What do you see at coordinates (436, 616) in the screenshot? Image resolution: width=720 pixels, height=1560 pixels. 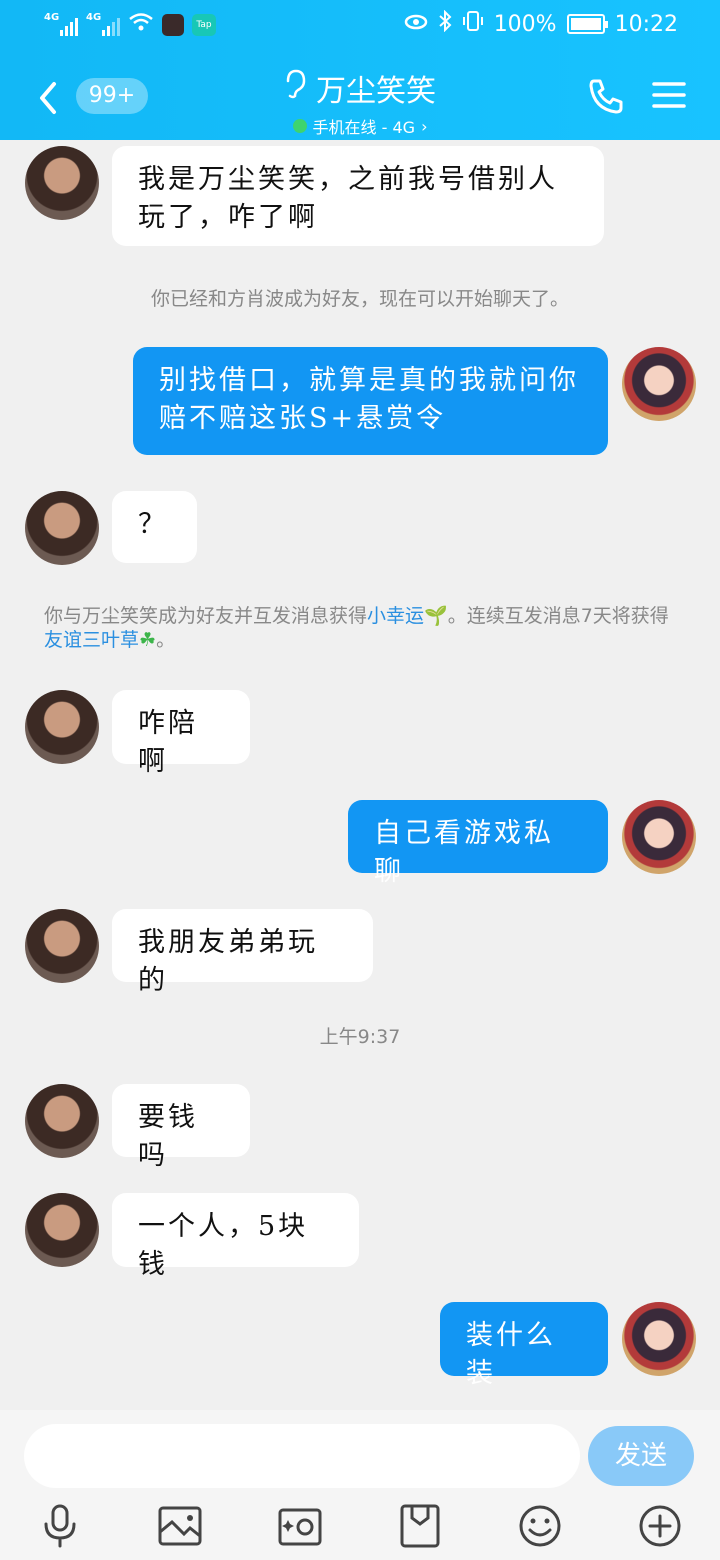 I see `sprout-icon: 🌱` at bounding box center [436, 616].